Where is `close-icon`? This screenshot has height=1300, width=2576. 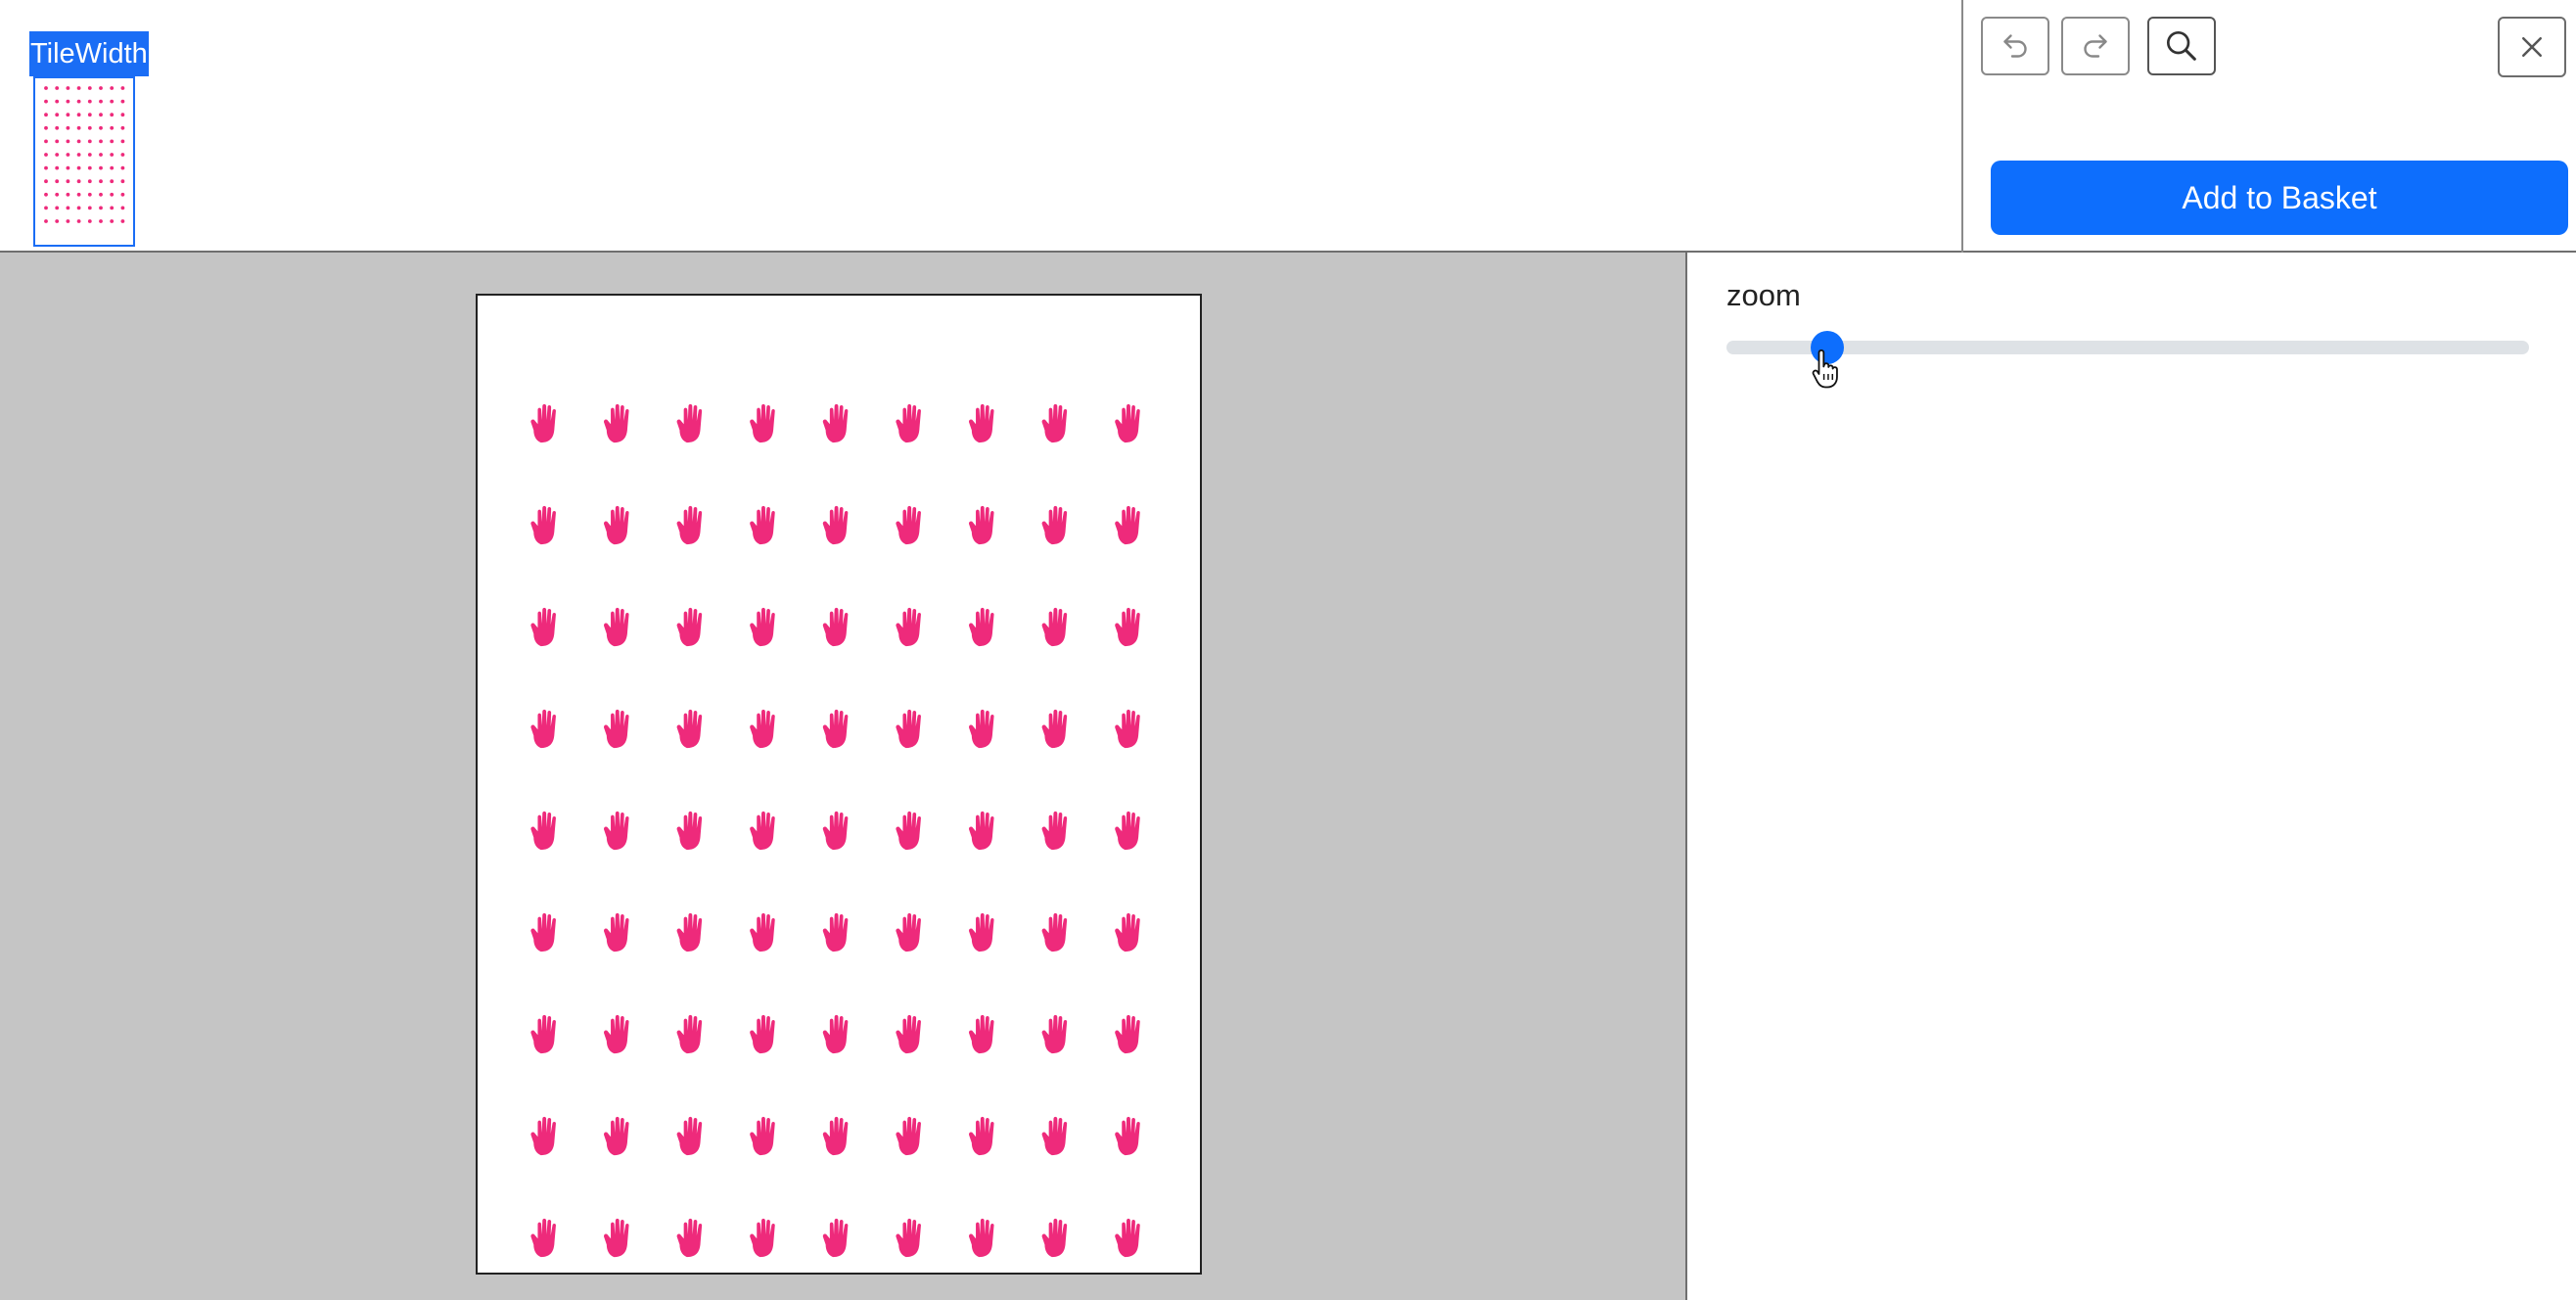
close-icon is located at coordinates (2532, 47).